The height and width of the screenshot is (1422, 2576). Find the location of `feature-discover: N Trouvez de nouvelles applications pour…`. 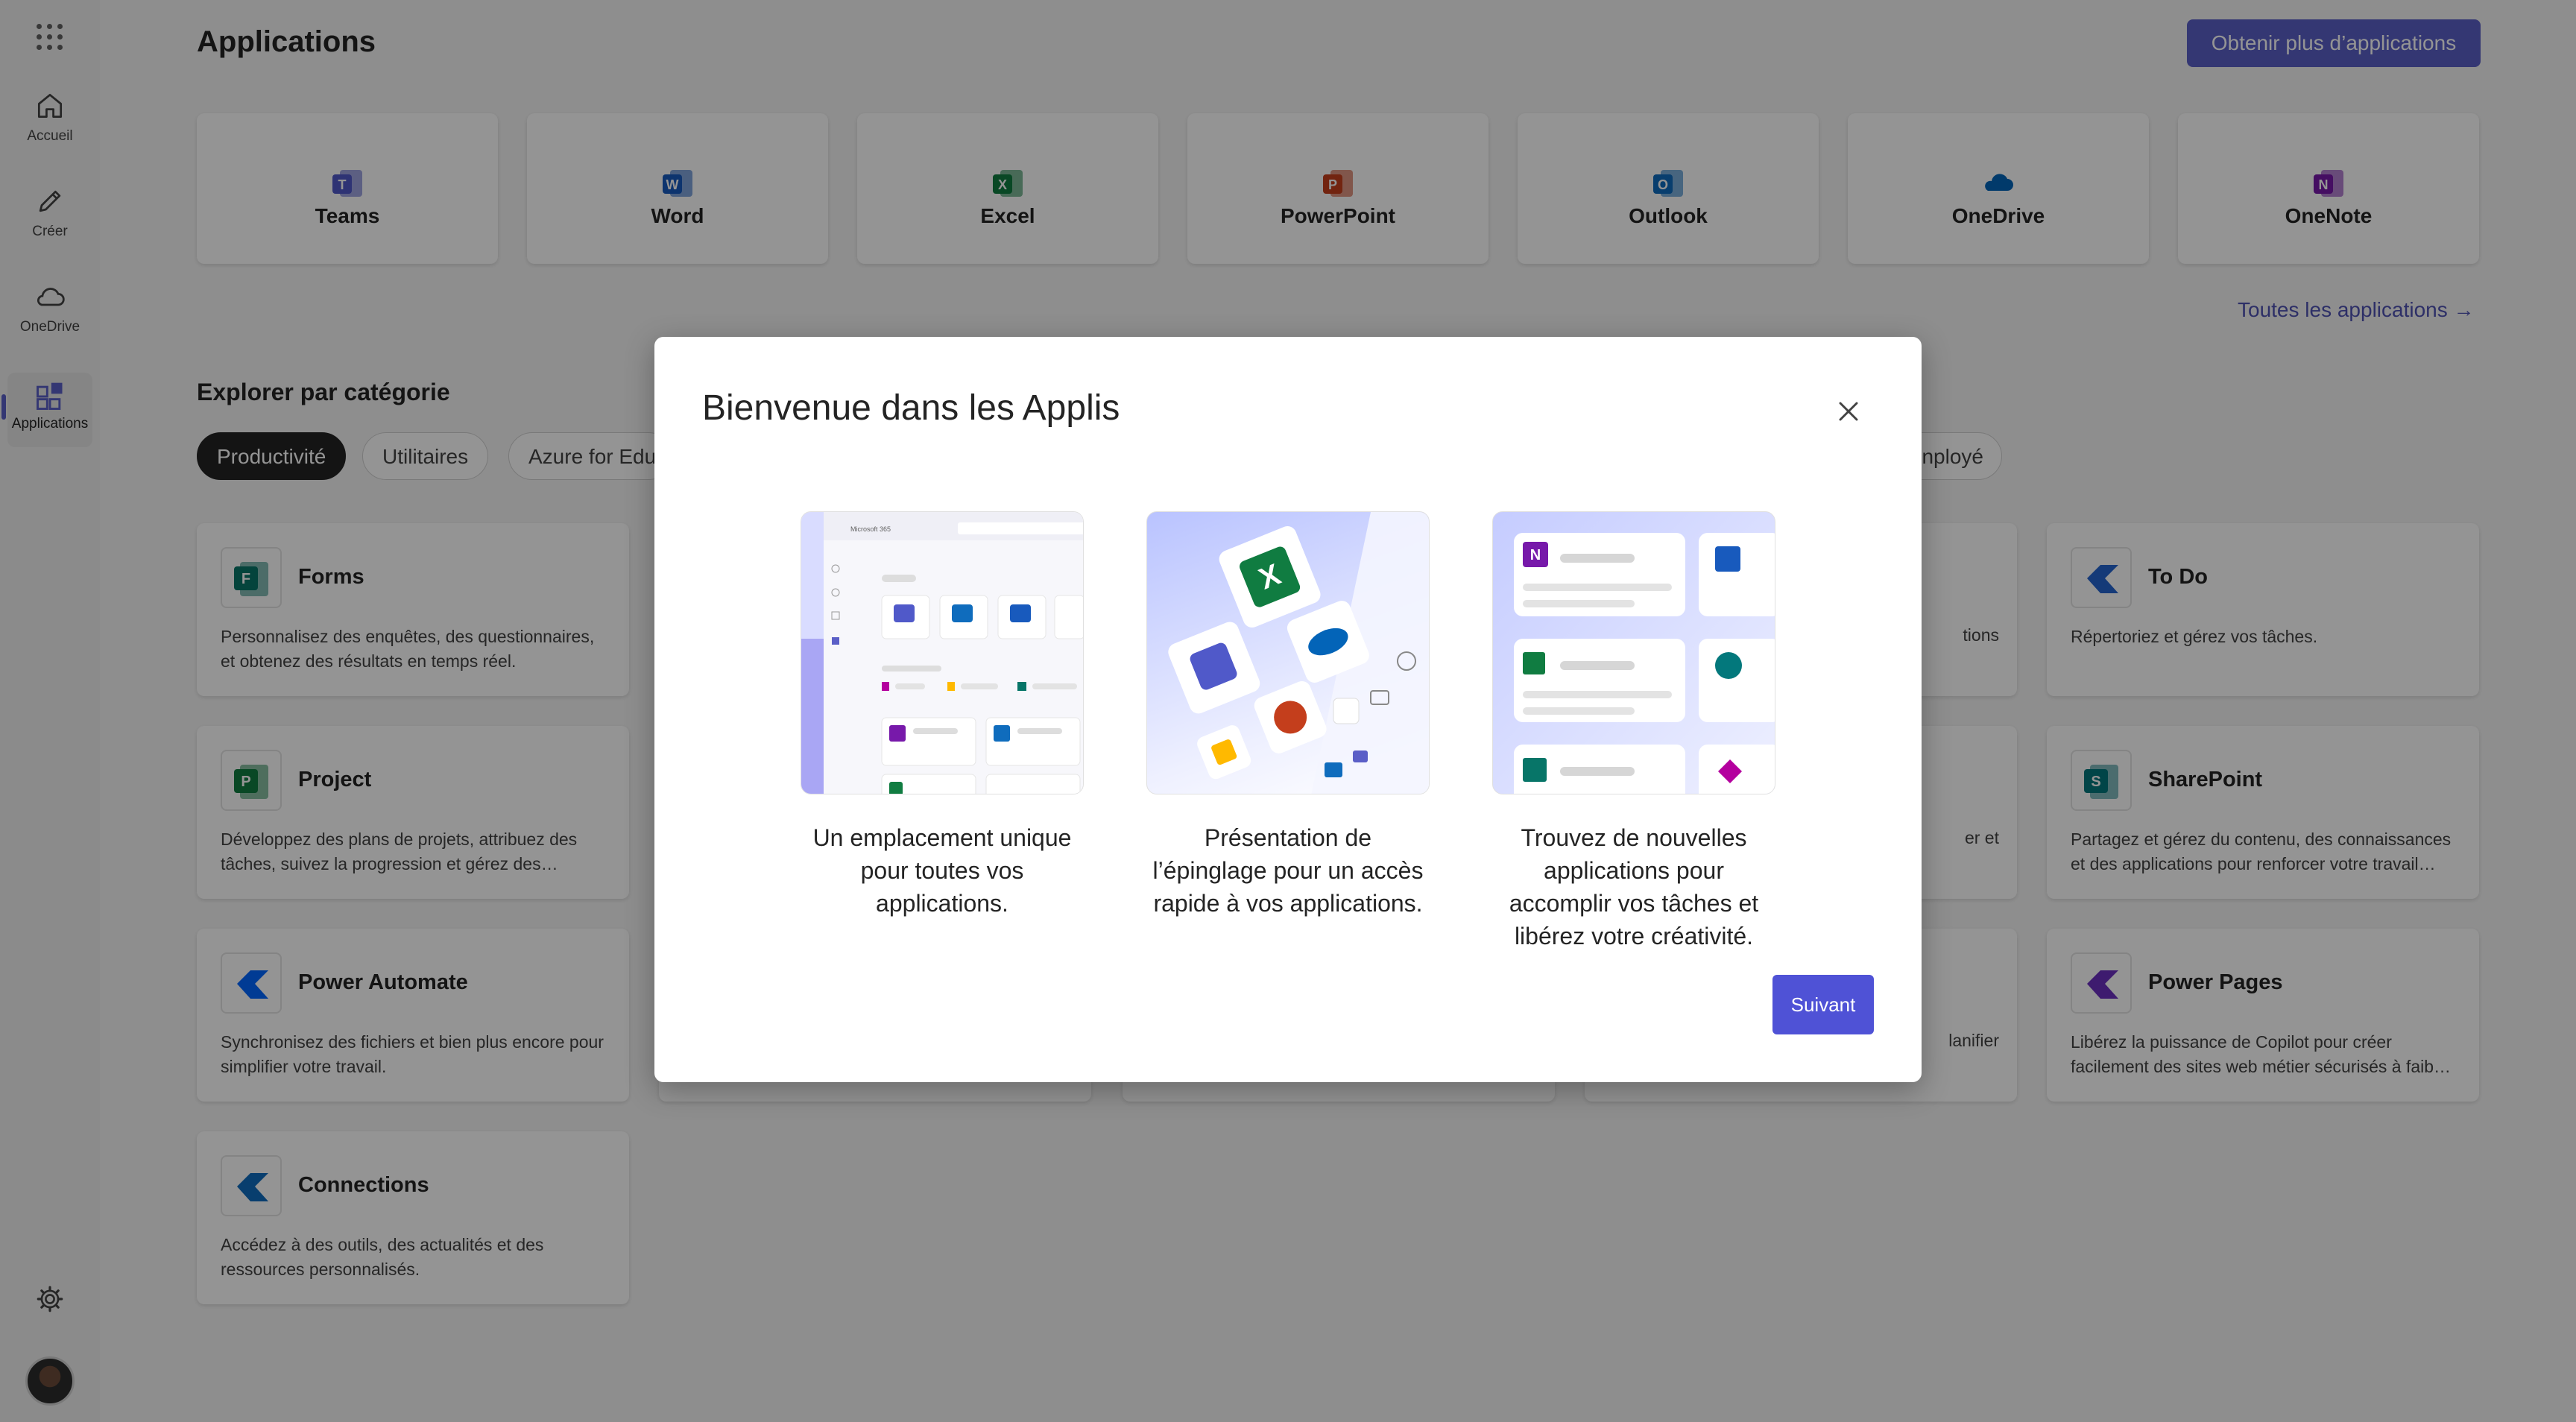

feature-discover: N Trouvez de nouvelles applications pour… is located at coordinates (1633, 731).